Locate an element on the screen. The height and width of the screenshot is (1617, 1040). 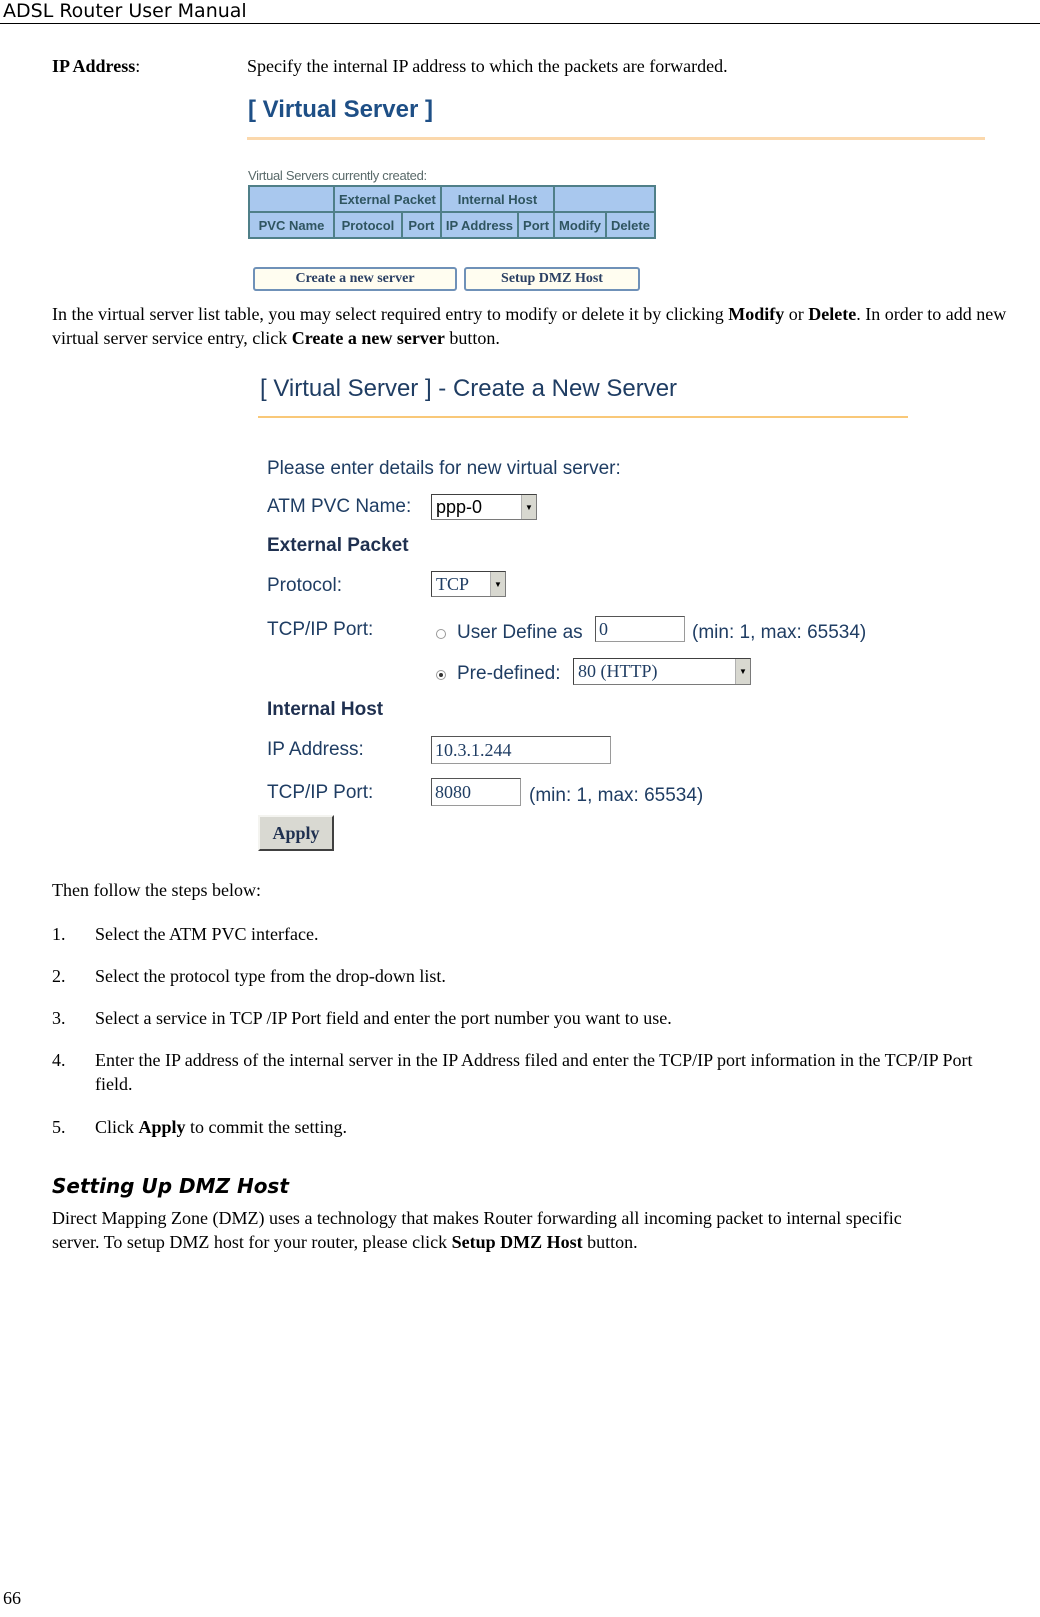
term-label: IP Address is located at coordinates (94, 66).